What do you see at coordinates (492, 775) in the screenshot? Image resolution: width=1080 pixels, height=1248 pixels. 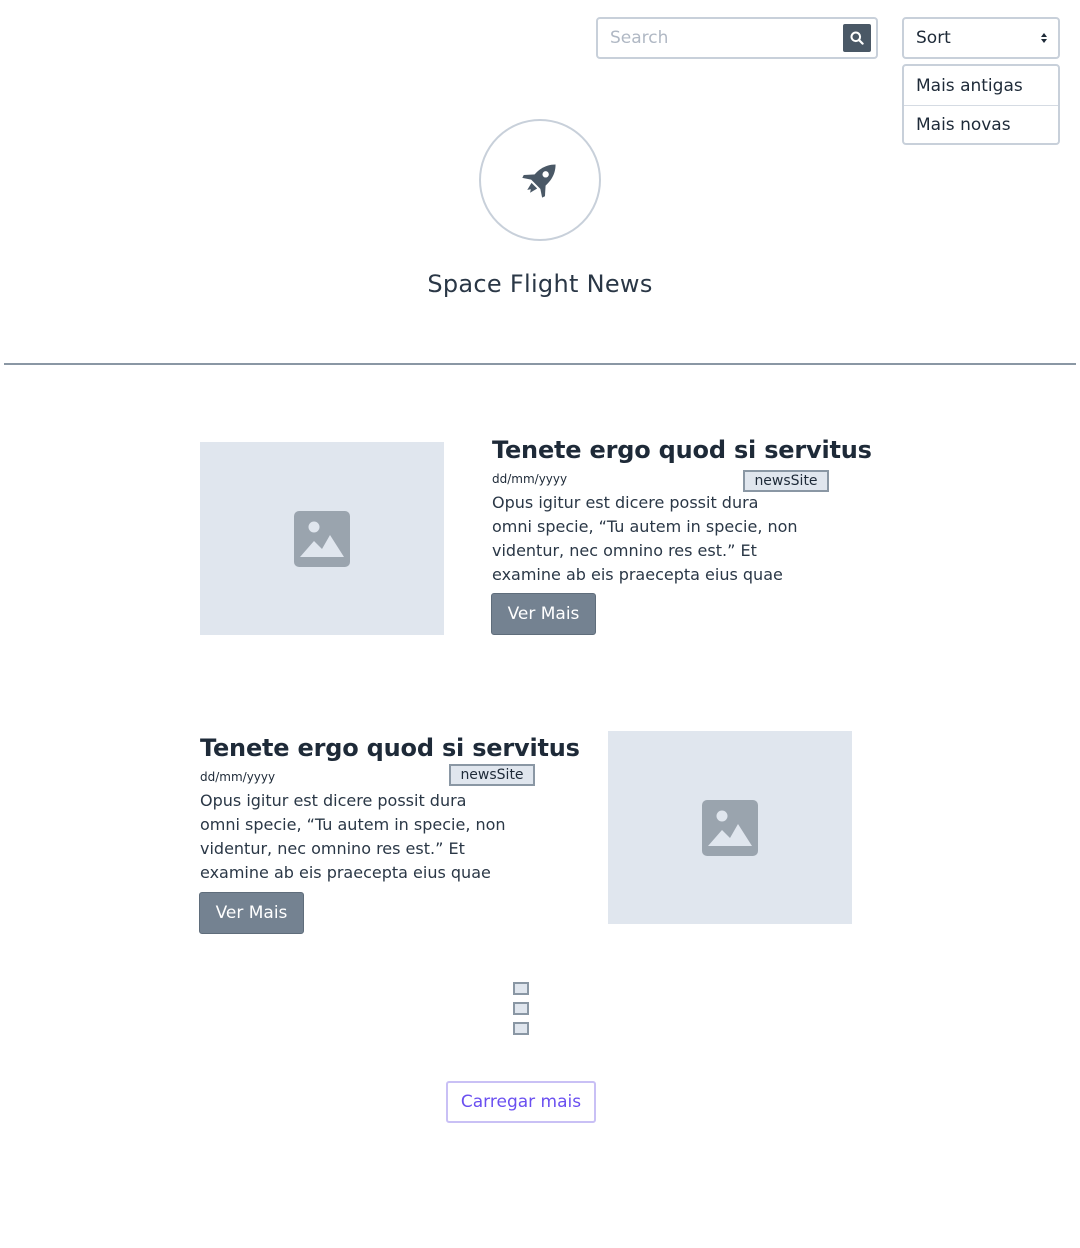 I see `article-2-site-badge: newsSite` at bounding box center [492, 775].